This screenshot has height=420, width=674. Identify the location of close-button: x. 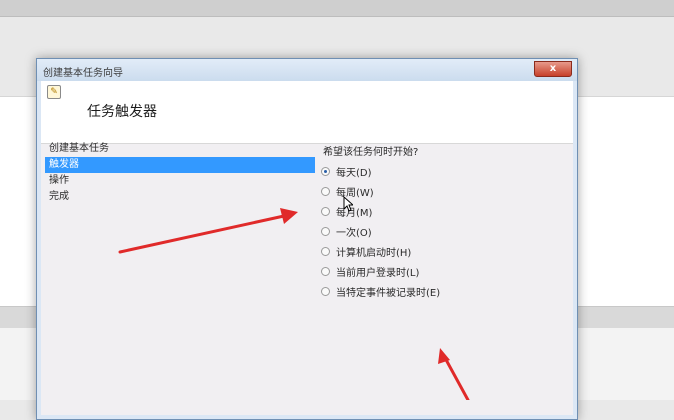
(553, 69).